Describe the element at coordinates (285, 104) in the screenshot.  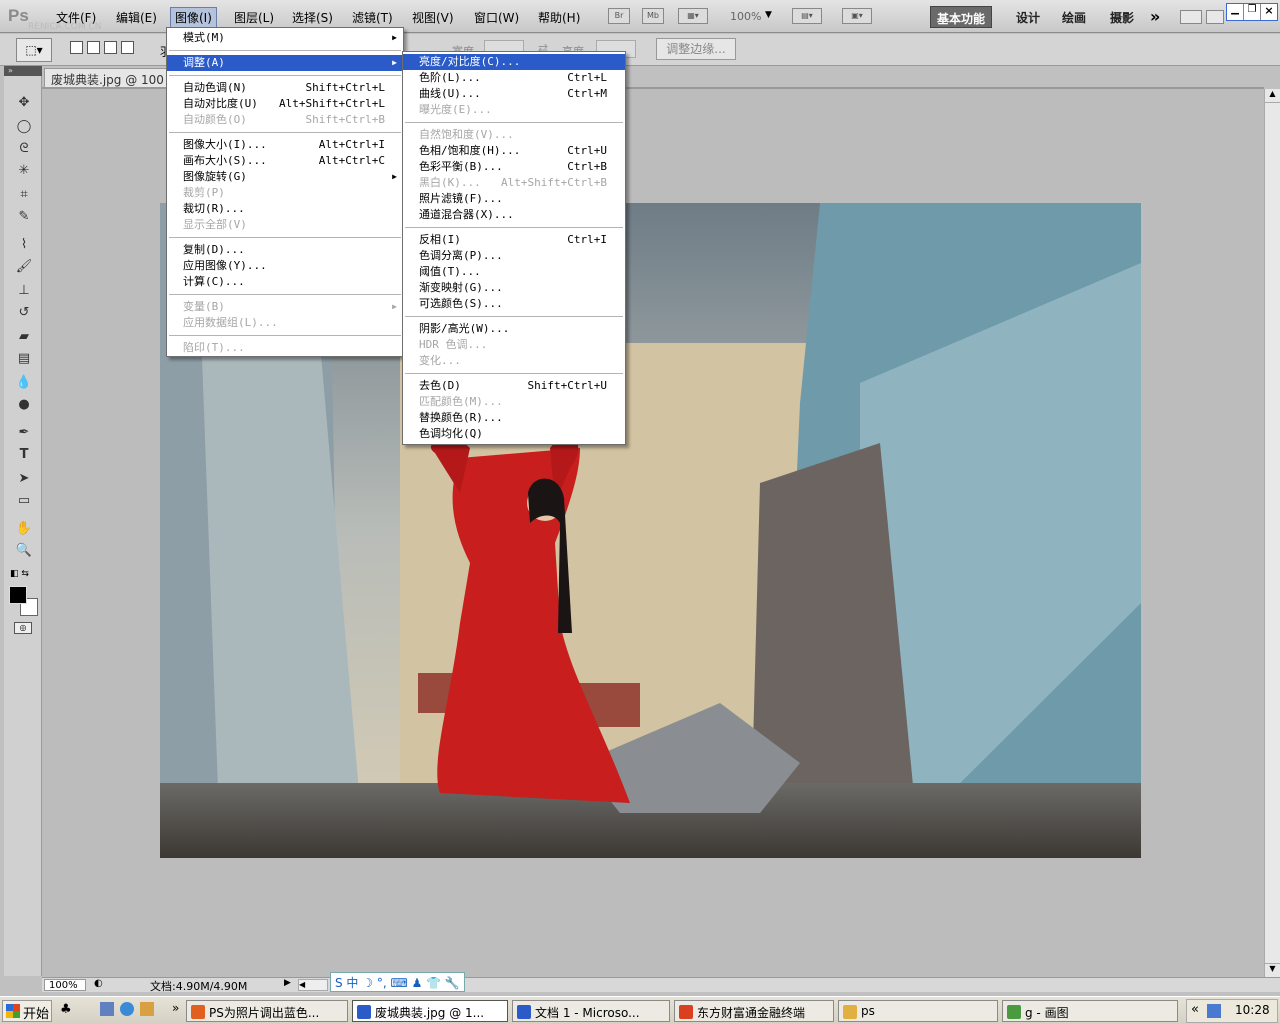
I see `image_menu-item-5: 自动对比度(U) Alt+Shift+Ctrl+L` at that location.